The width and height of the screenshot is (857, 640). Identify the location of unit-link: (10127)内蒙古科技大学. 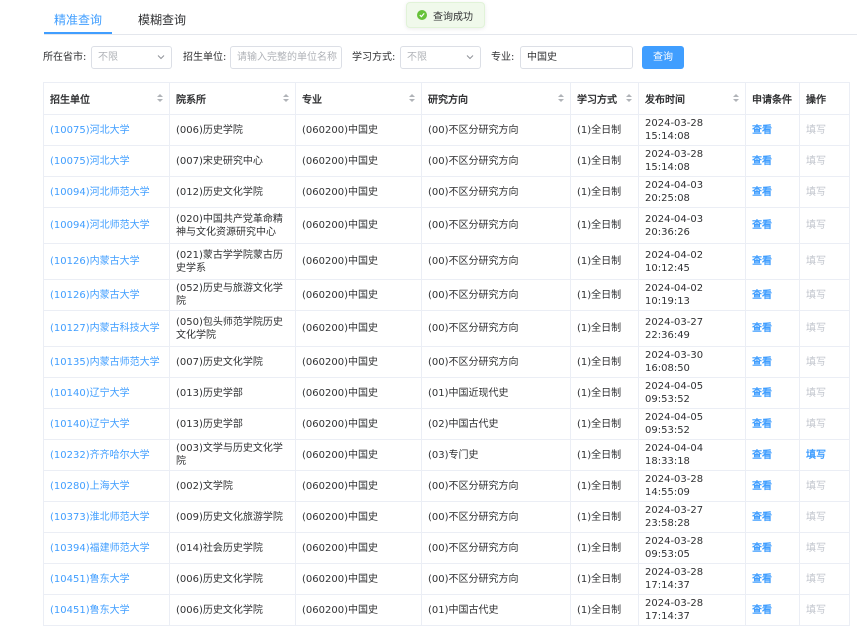
(105, 328).